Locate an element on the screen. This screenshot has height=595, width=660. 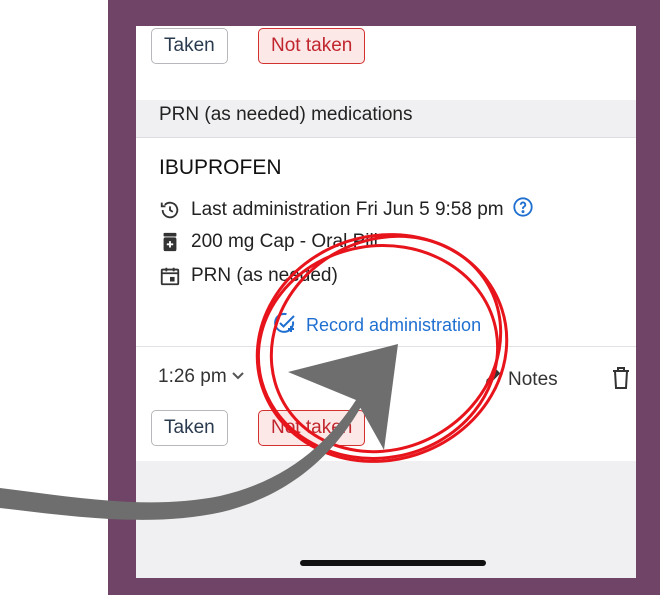
notes-button: Notes is located at coordinates (520, 380).